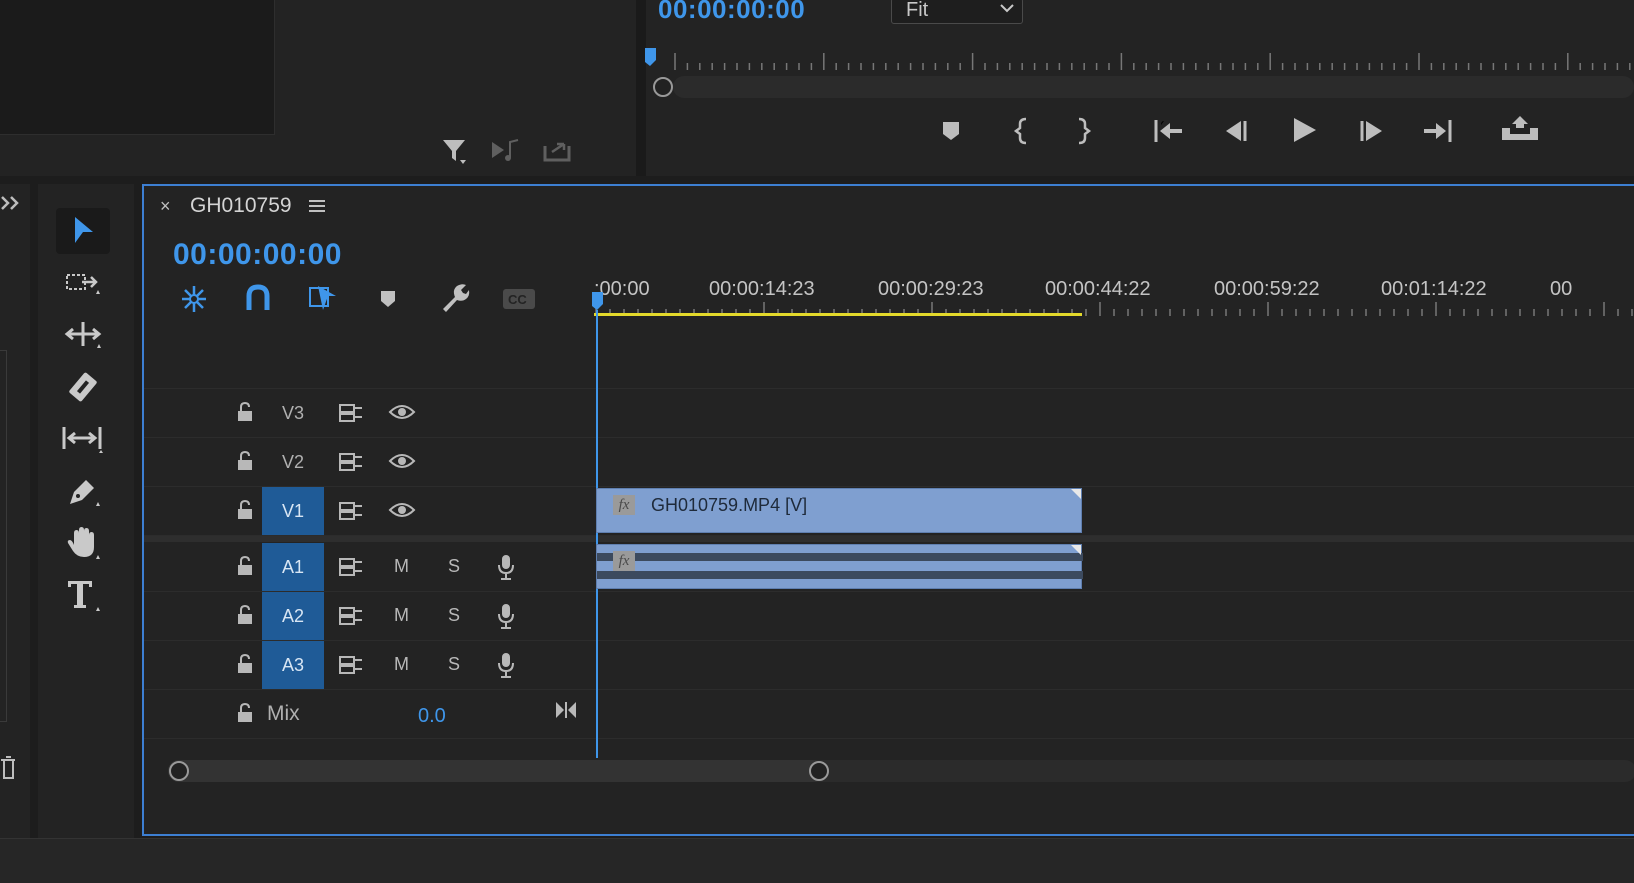 Image resolution: width=1634 pixels, height=883 pixels. I want to click on panel-divider, so click(641, 88).